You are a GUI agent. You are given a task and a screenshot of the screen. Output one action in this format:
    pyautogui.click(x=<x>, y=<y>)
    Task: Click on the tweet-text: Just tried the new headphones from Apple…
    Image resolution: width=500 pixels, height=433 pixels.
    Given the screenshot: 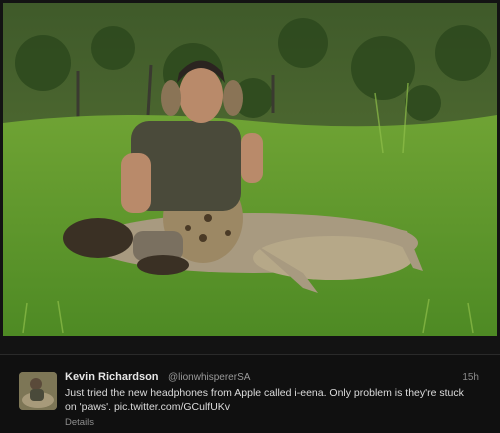 What is the action you would take?
    pyautogui.click(x=264, y=400)
    